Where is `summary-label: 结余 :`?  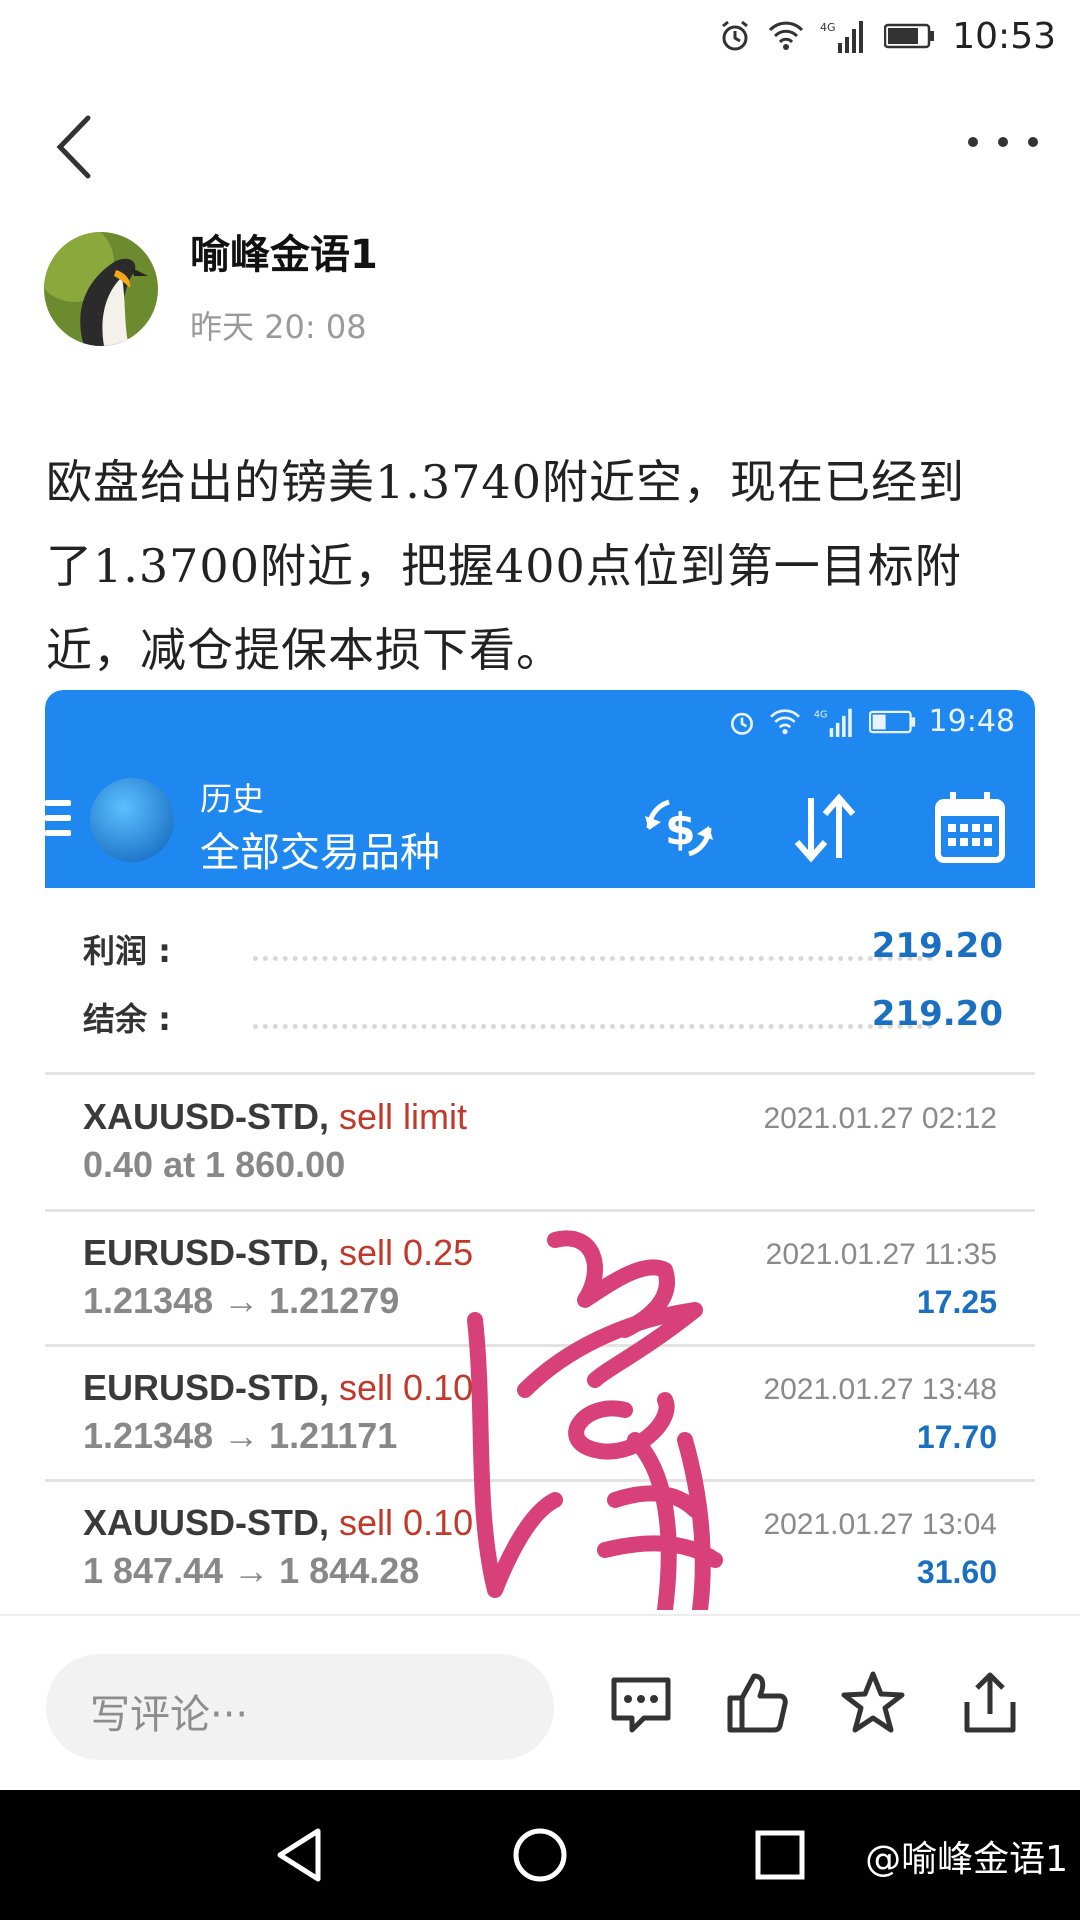
summary-label: 结余 : is located at coordinates (127, 1019).